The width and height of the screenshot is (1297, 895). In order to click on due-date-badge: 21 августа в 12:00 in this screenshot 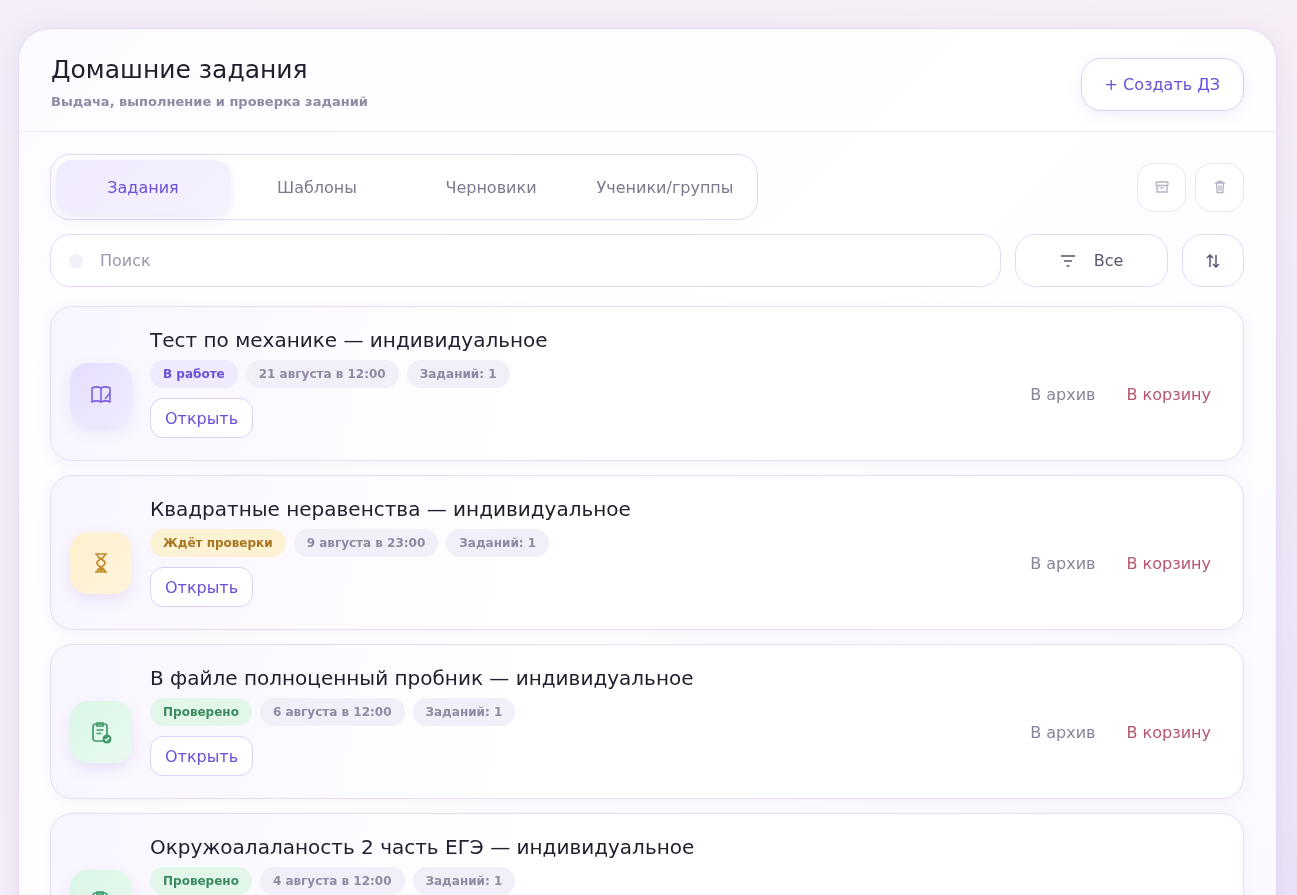, I will do `click(322, 374)`.